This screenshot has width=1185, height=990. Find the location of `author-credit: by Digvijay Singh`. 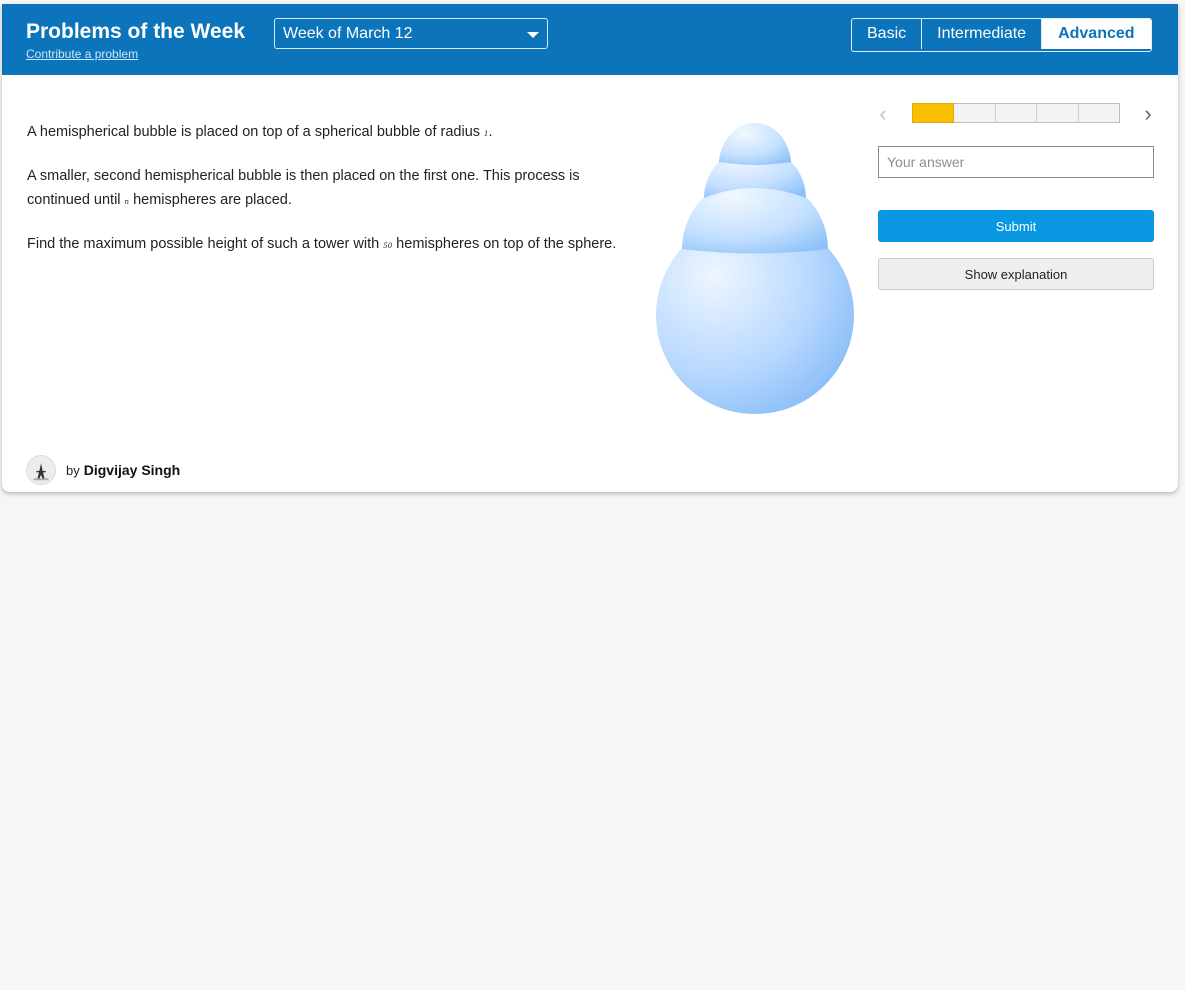

author-credit: by Digvijay Singh is located at coordinates (103, 470).